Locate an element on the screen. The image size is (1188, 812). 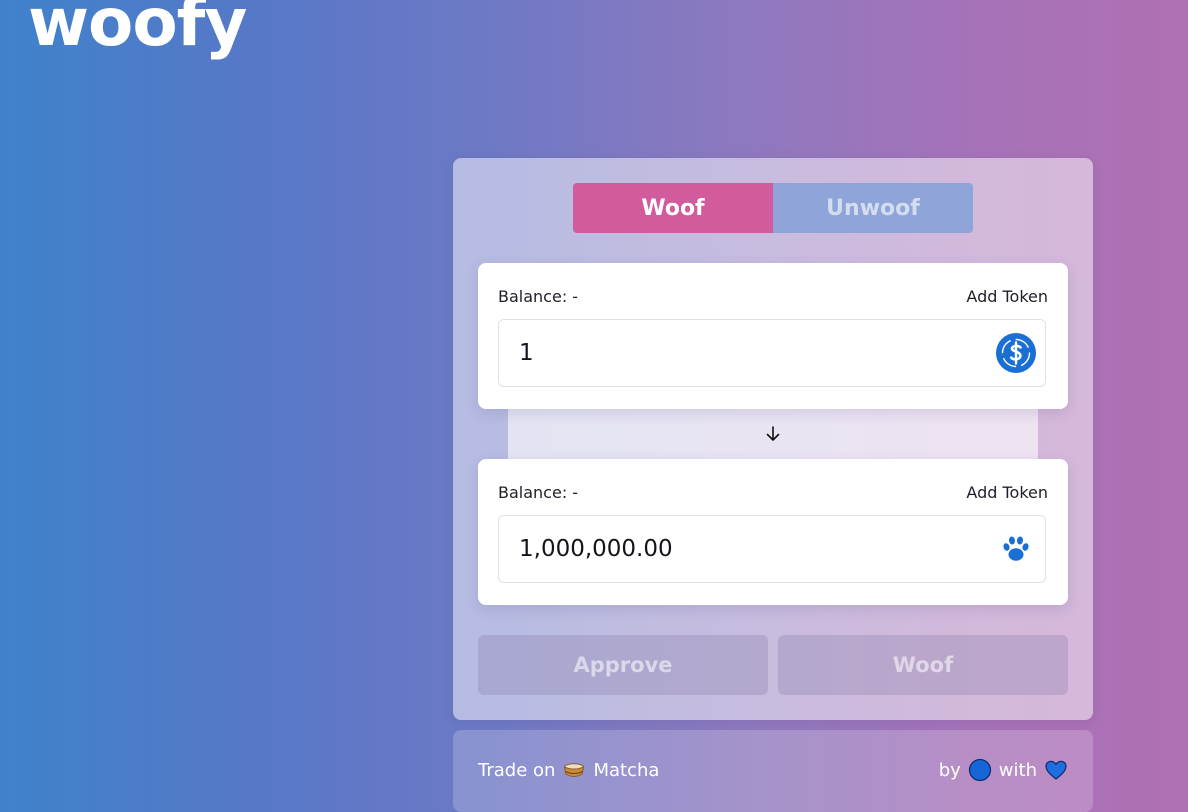
action-buttons: Approve Woof is located at coordinates (773, 665).